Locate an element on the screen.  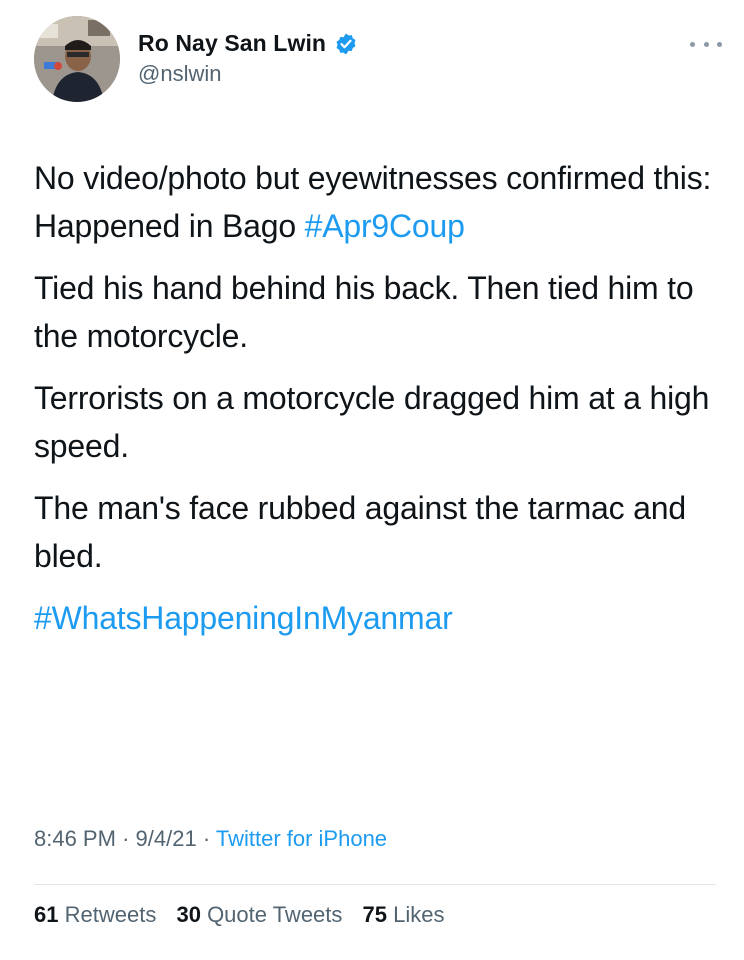
quote-tweets-label: Quote Tweets is located at coordinates (275, 914).